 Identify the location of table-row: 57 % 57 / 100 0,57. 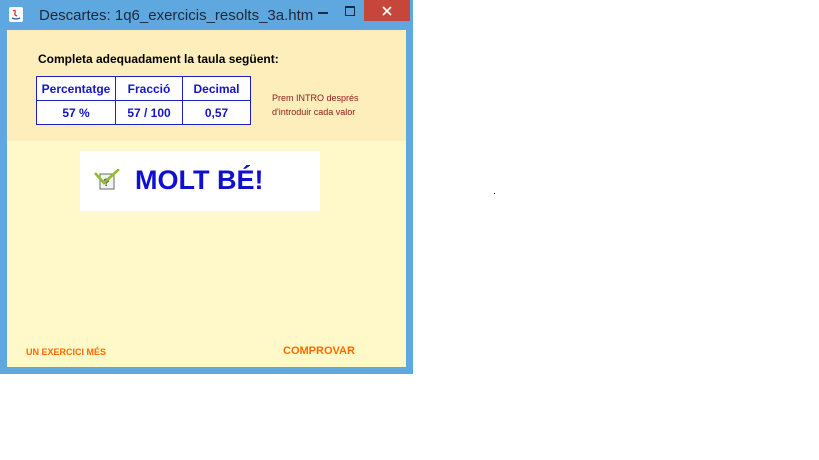
(143, 112).